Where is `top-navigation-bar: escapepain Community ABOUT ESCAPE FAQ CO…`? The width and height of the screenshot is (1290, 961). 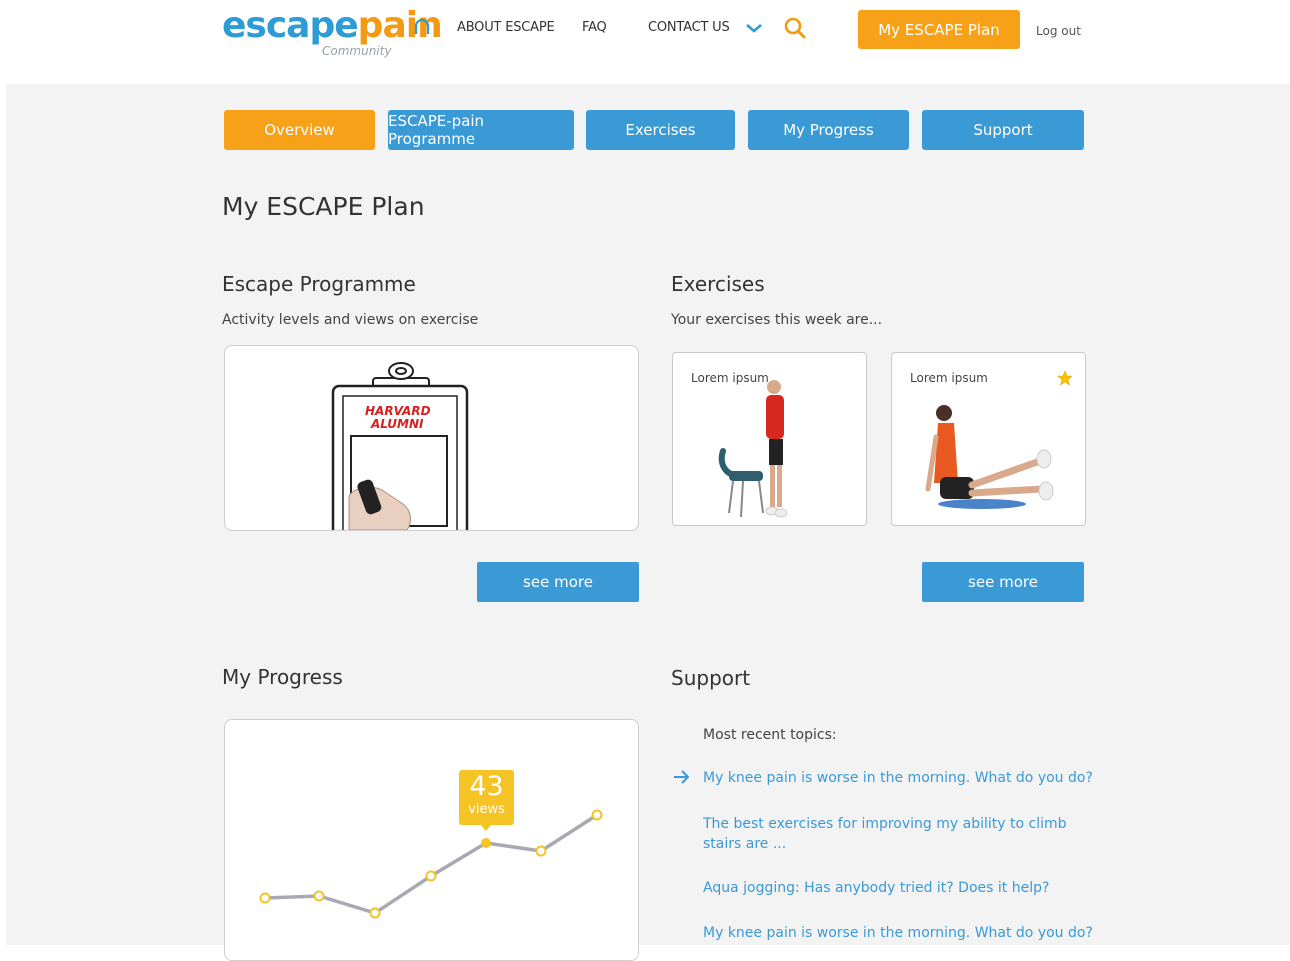 top-navigation-bar: escapepain Community ABOUT ESCAPE FAQ CO… is located at coordinates (645, 42).